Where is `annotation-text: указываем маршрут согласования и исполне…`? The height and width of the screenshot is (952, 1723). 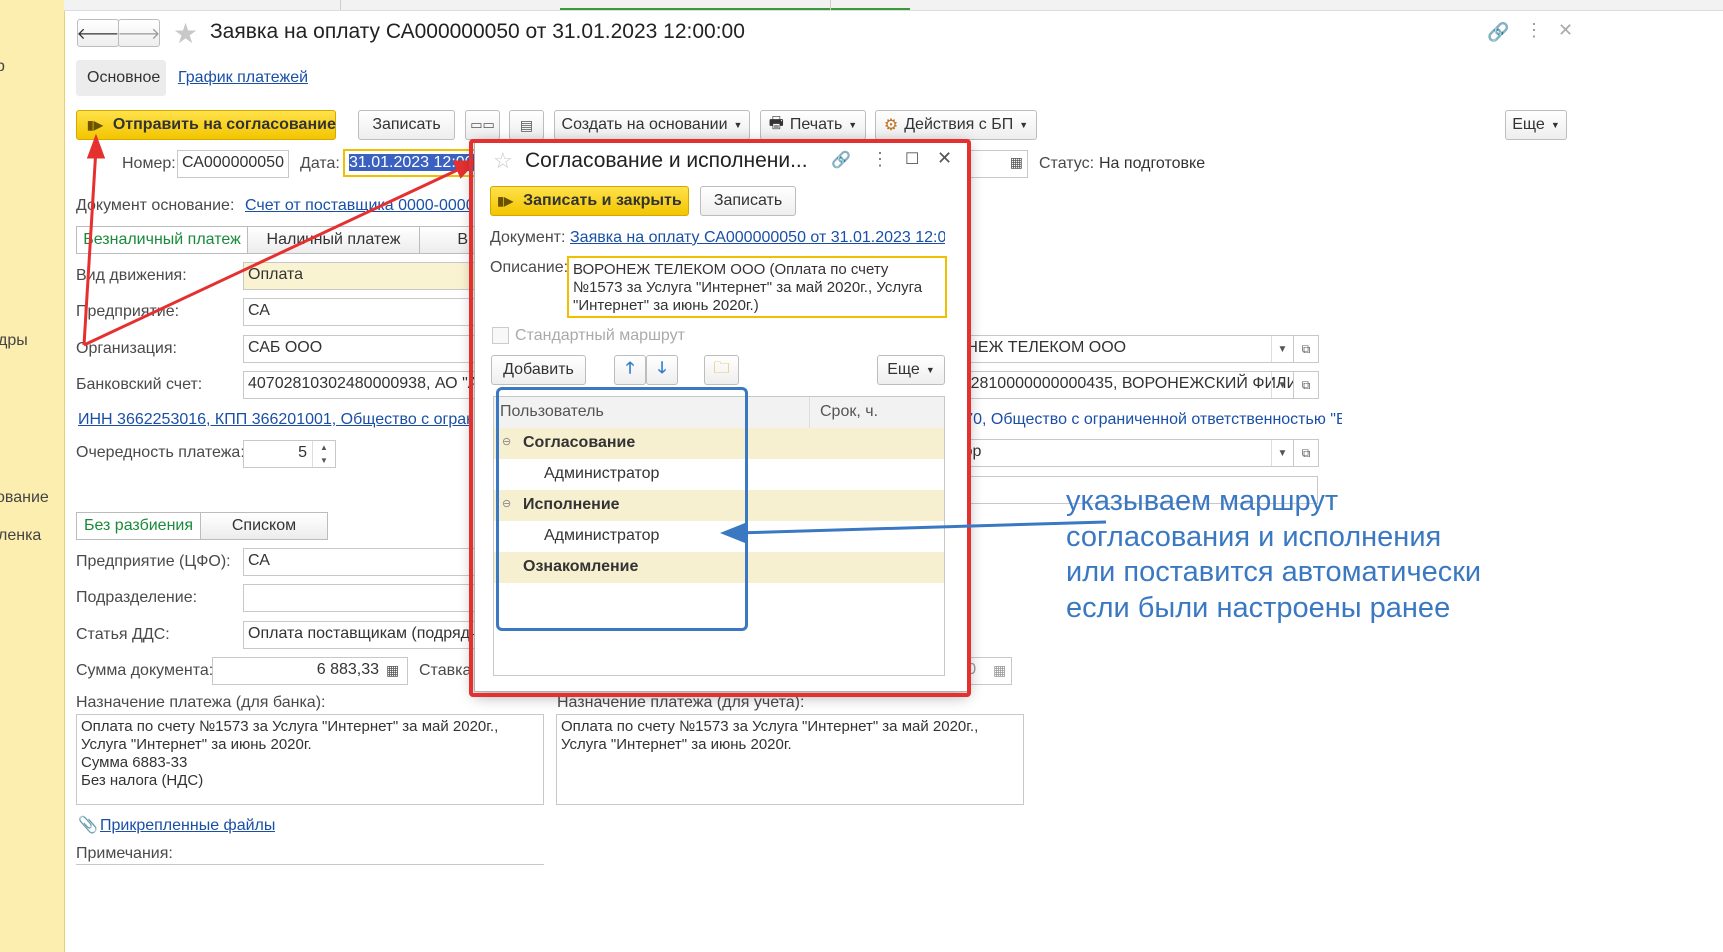 annotation-text: указываем маршрут согласования и исполне… is located at coordinates (1274, 554).